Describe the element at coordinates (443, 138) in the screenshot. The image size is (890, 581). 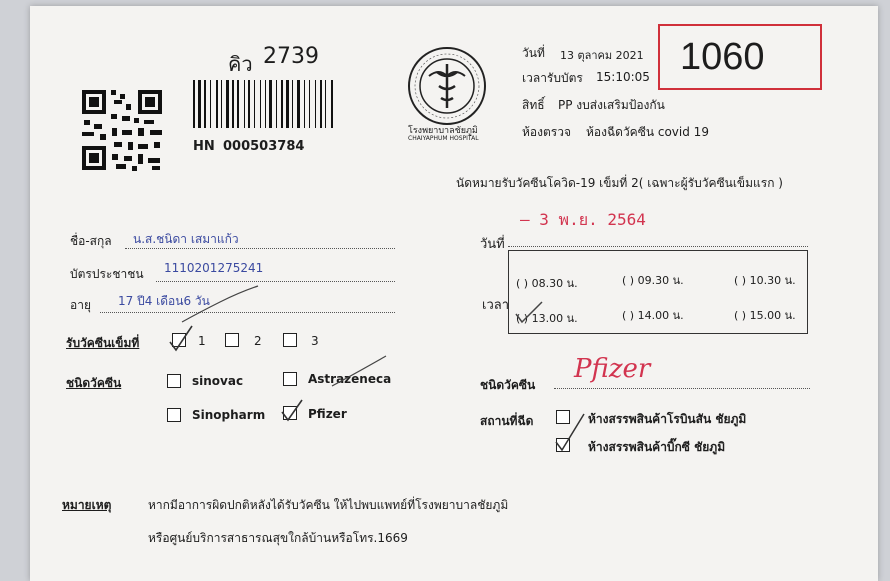
I see `hospital-name-en: CHAIYAPHUM HOSPITAL` at that location.